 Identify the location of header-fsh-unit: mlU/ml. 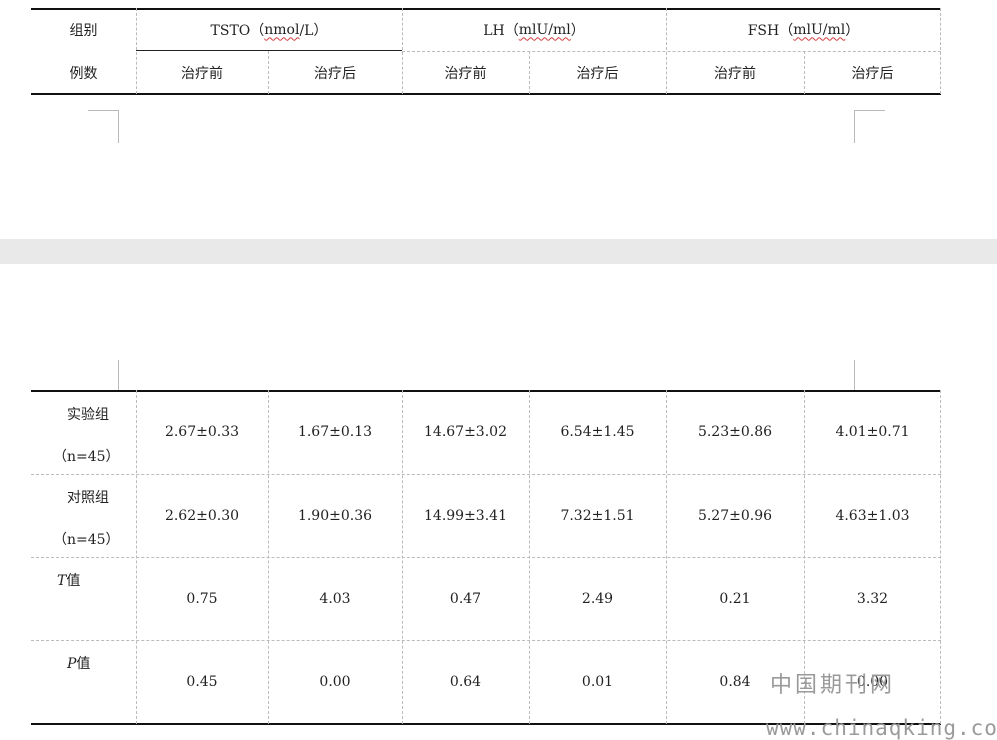
(819, 29).